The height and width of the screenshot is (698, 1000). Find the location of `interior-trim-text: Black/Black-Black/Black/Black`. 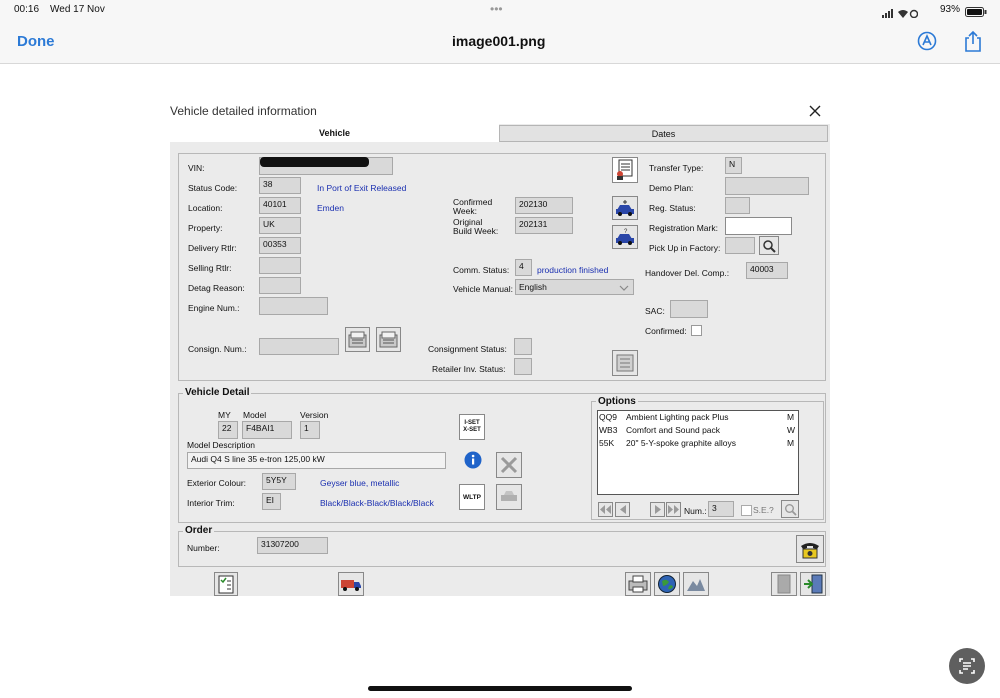

interior-trim-text: Black/Black-Black/Black/Black is located at coordinates (377, 503).